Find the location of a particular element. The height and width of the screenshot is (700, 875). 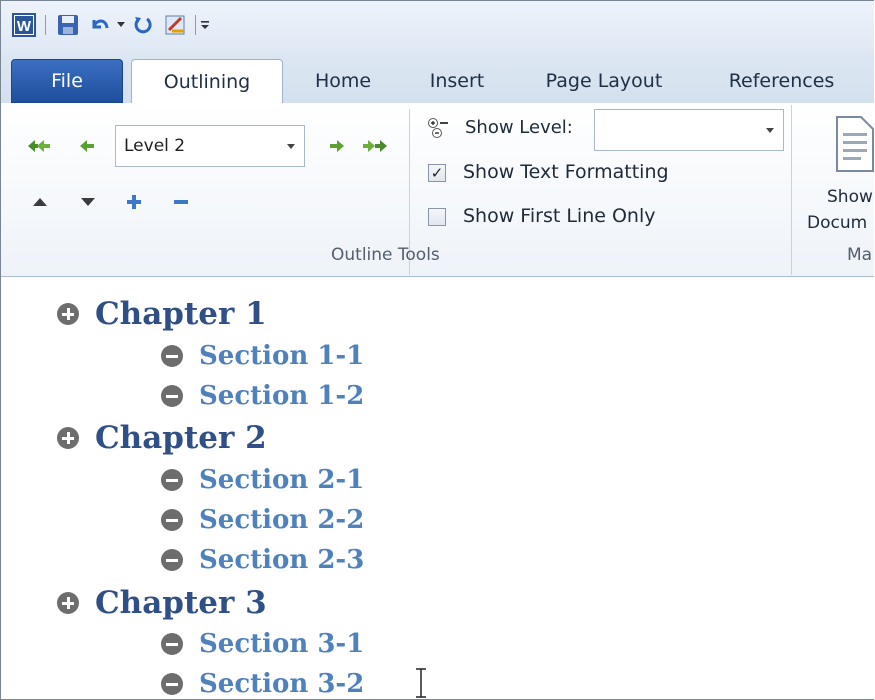

show-level-label: Show Level: is located at coordinates (519, 127).